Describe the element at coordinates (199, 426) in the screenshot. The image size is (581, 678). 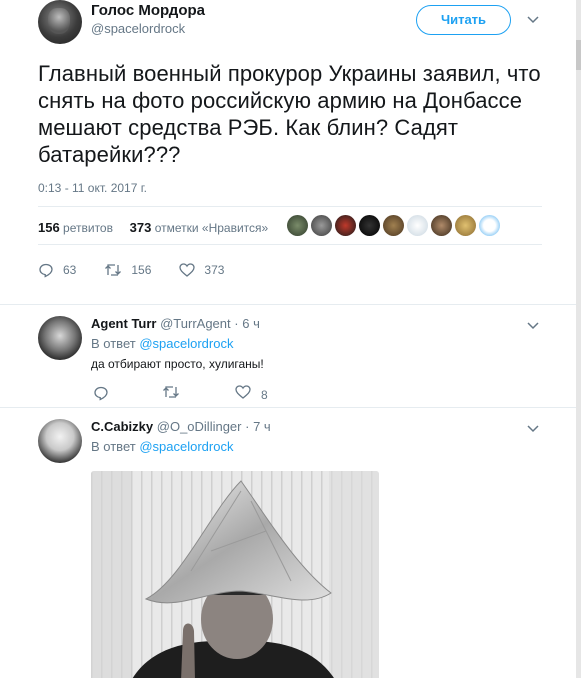
I see `reply-author-handle: @O_oDillinger` at that location.